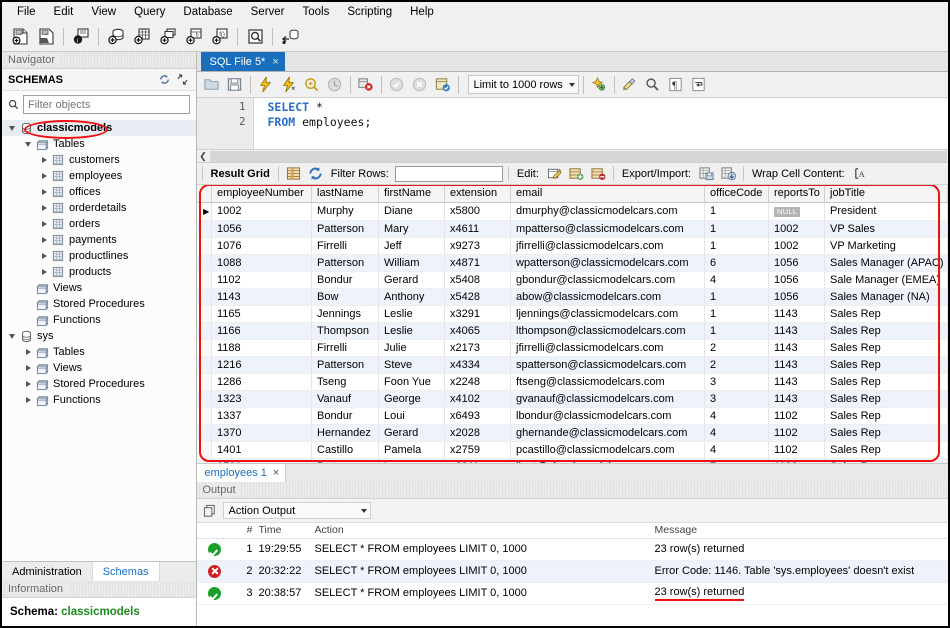  What do you see at coordinates (607, 365) in the screenshot?
I see `cell-email: spatterson@classicmodelcars.com` at bounding box center [607, 365].